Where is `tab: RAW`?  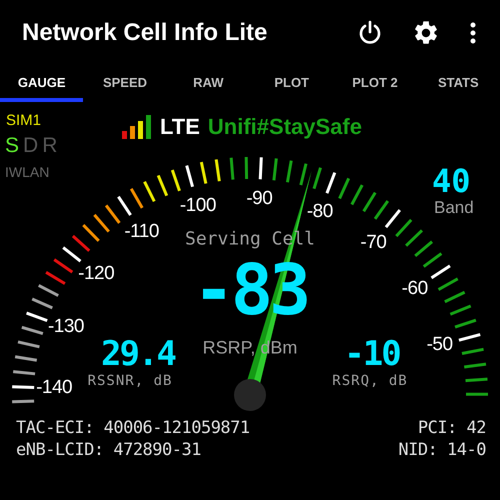 tab: RAW is located at coordinates (208, 84).